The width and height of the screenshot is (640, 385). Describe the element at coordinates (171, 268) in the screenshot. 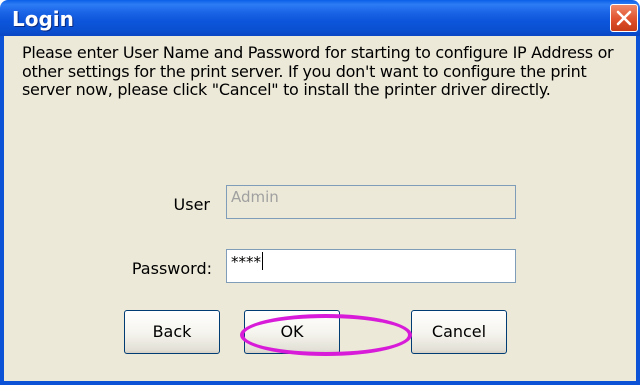

I see `password-label: Password:` at that location.